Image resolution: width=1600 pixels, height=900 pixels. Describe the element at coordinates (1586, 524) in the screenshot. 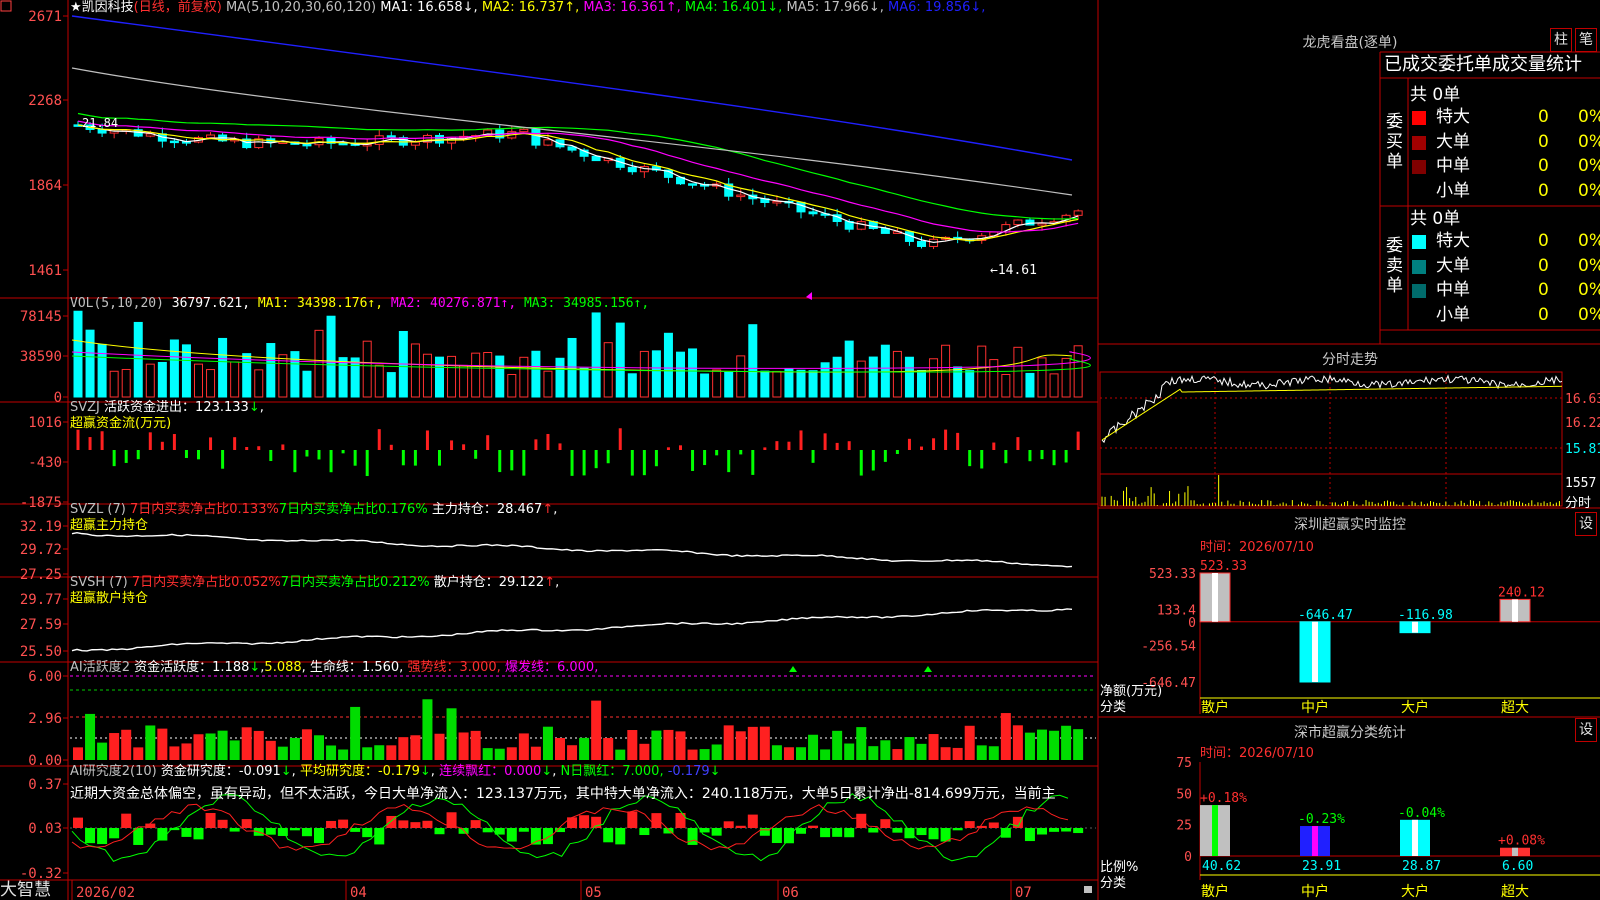

I see `monitor-settings-button: 设` at that location.